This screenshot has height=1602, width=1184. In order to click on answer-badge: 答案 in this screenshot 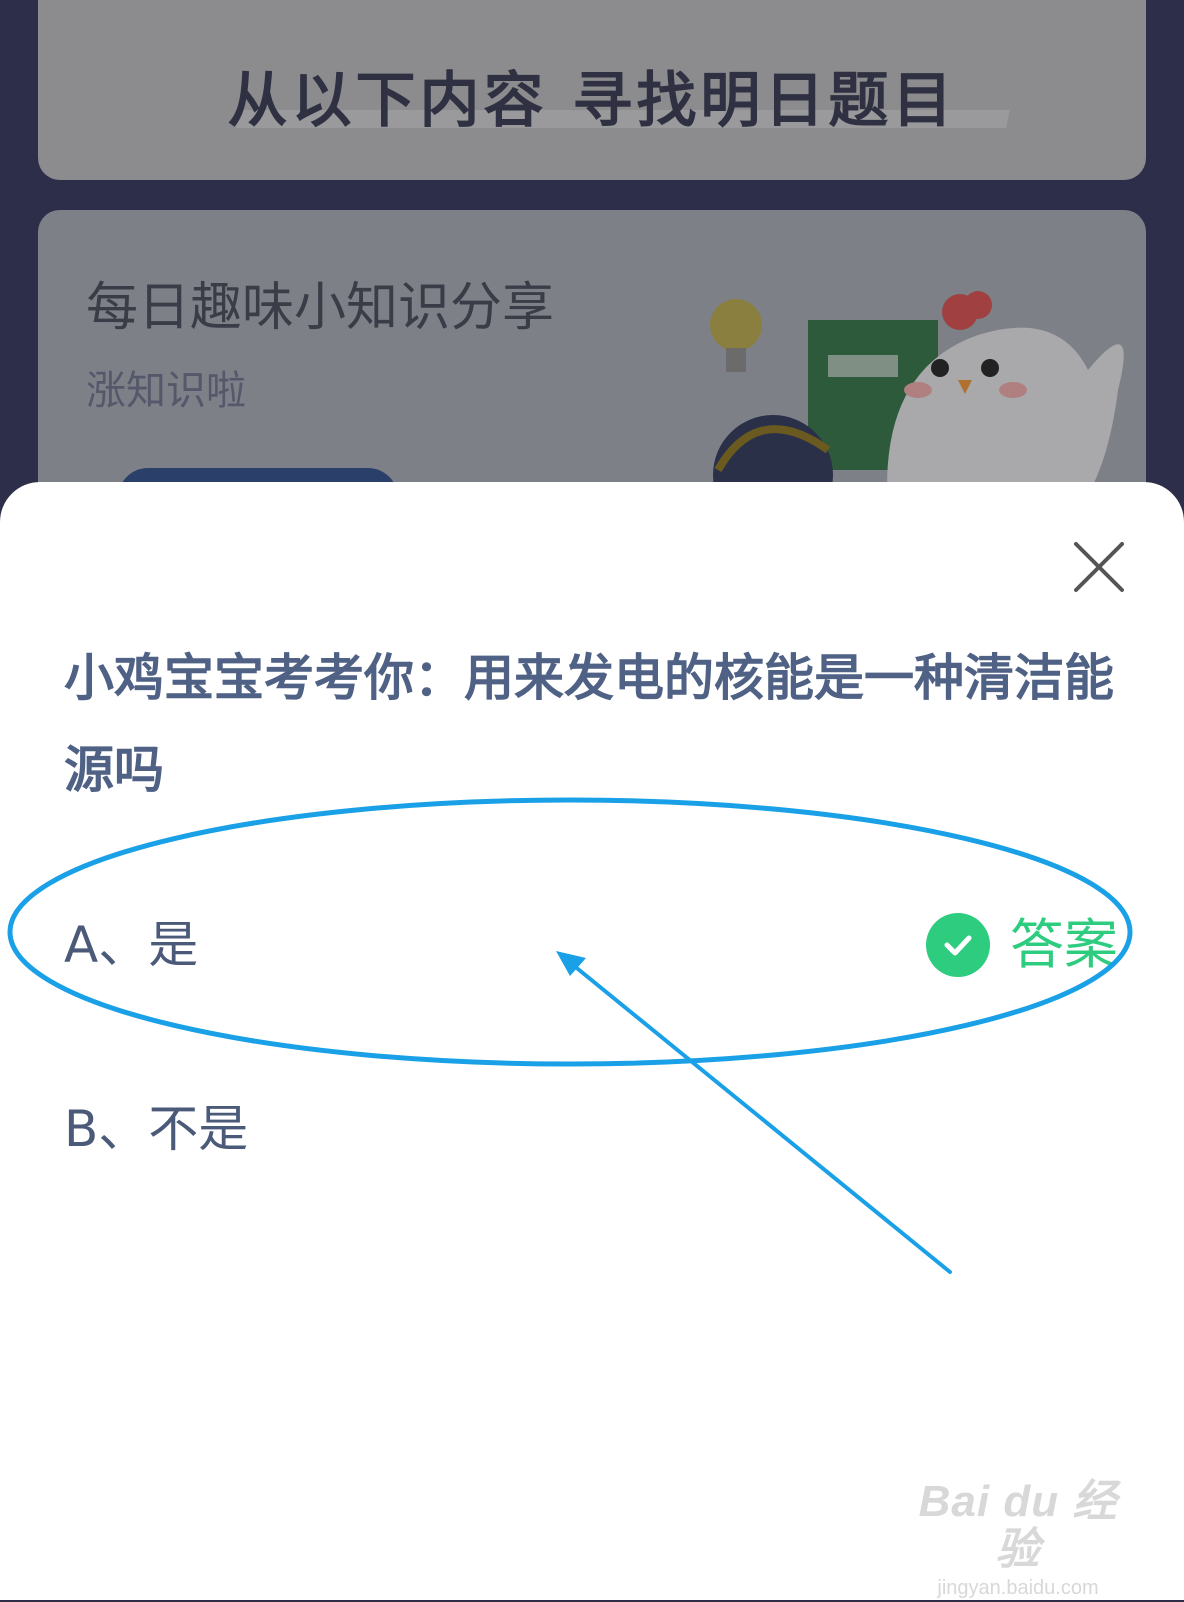, I will do `click(1022, 945)`.